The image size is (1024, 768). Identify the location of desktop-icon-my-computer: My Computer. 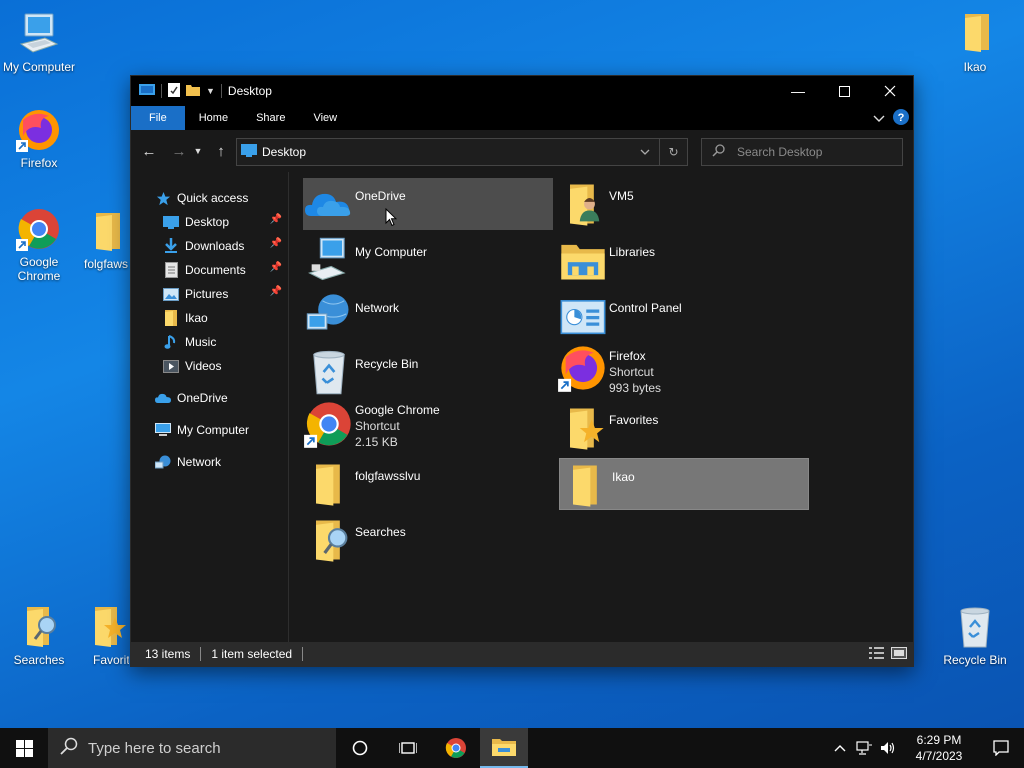
(39, 42).